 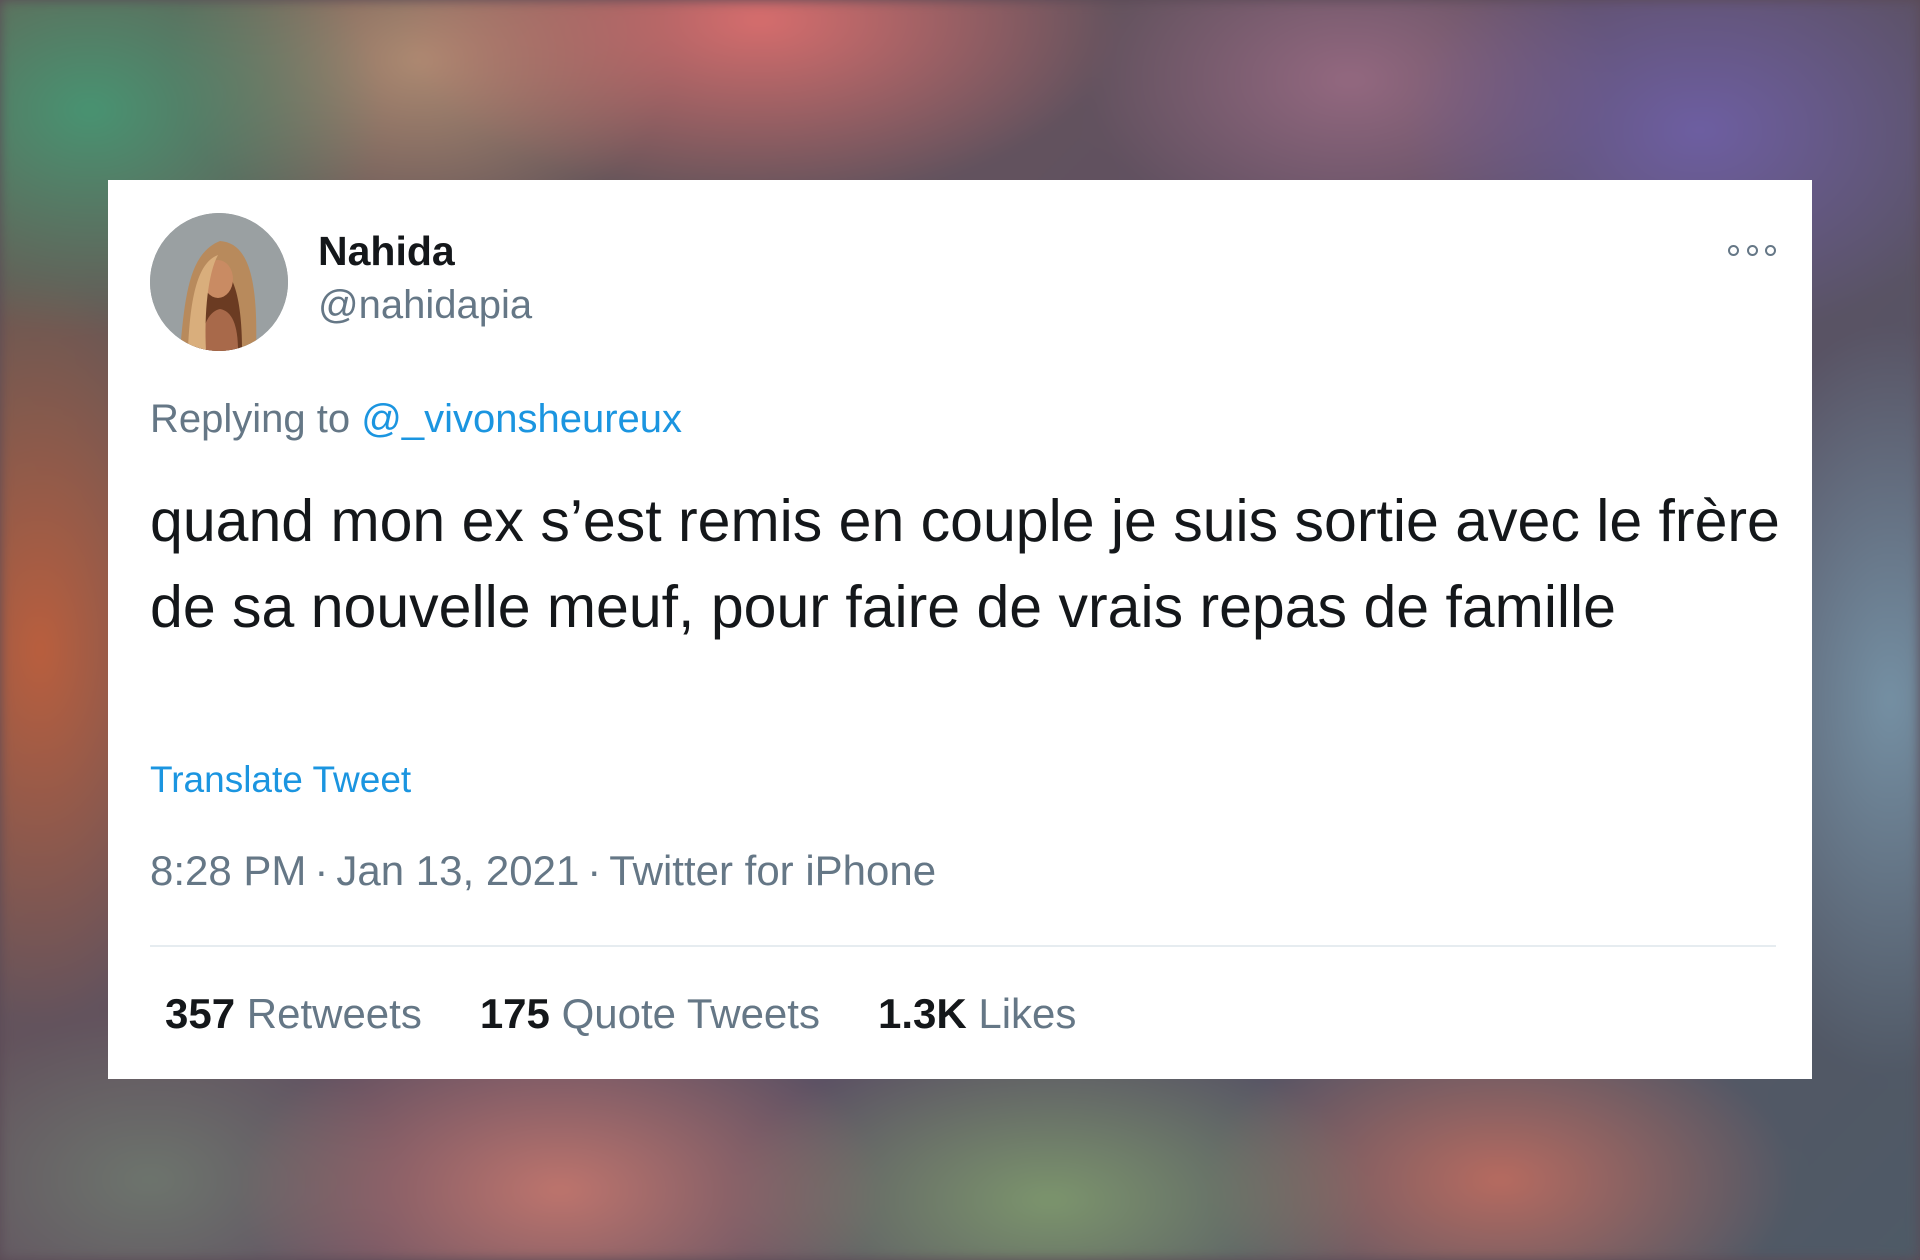 I want to click on reply-context: Replying to @_vivonsheureux, so click(x=416, y=419).